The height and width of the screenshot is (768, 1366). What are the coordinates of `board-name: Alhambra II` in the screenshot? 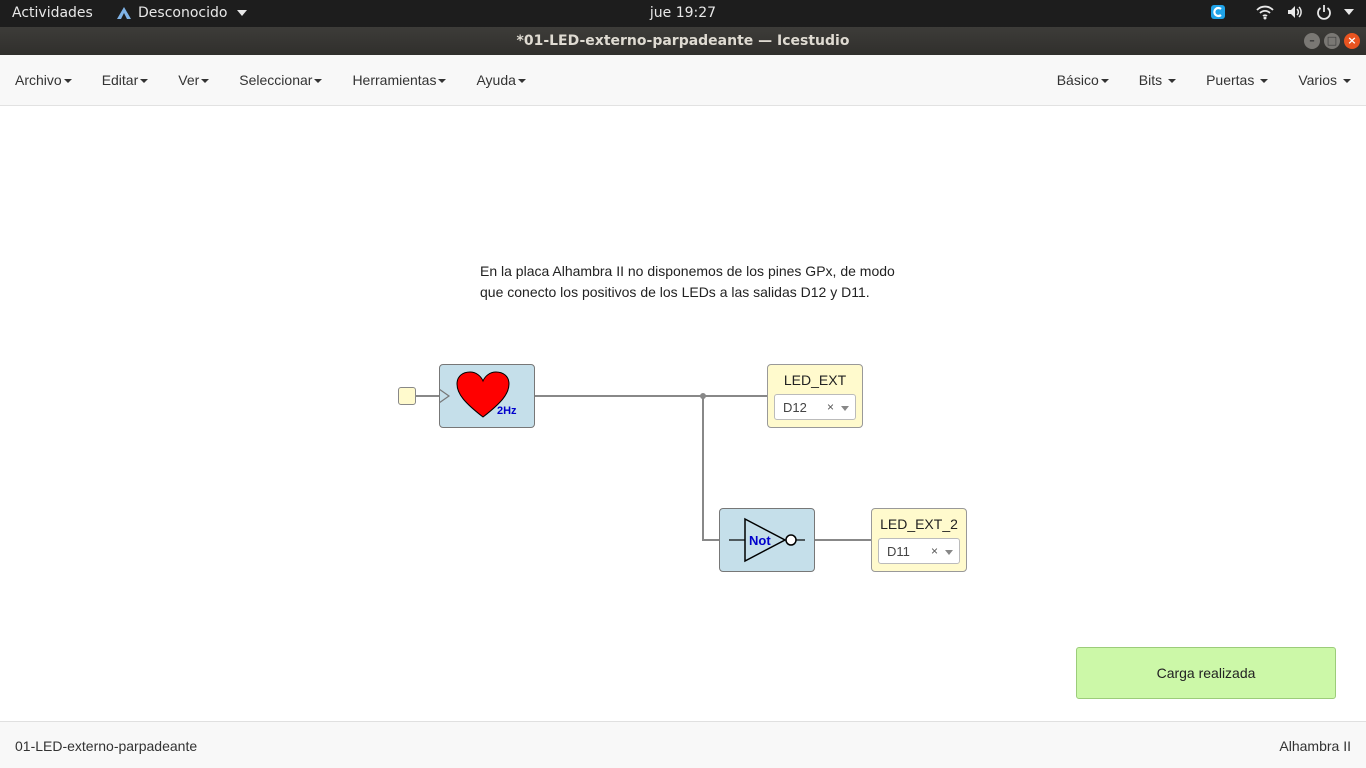 It's located at (1315, 746).